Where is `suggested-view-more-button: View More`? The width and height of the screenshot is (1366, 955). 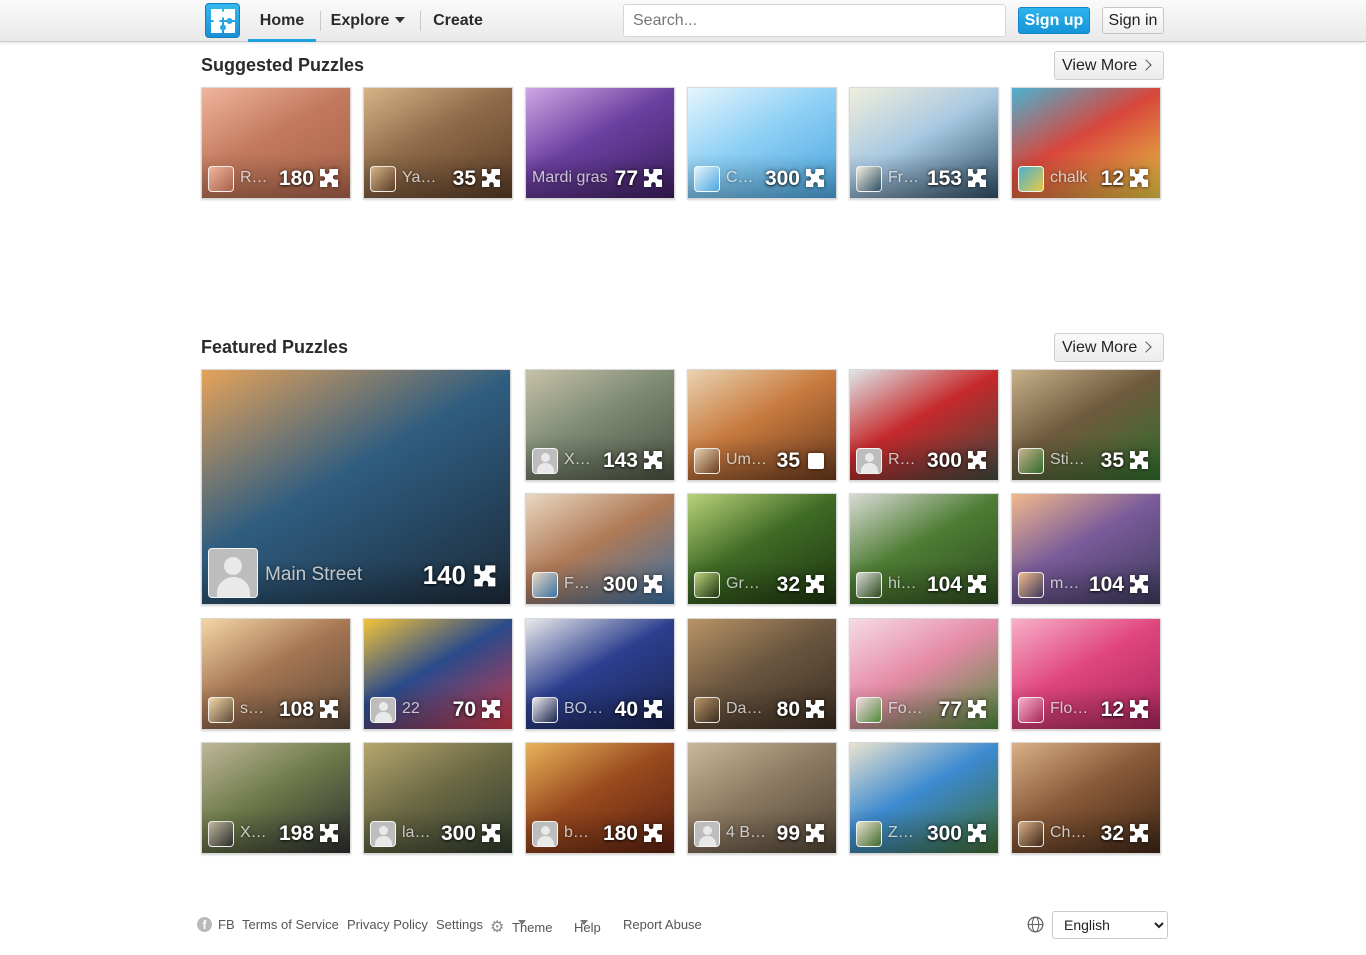
suggested-view-more-button: View More is located at coordinates (1109, 65).